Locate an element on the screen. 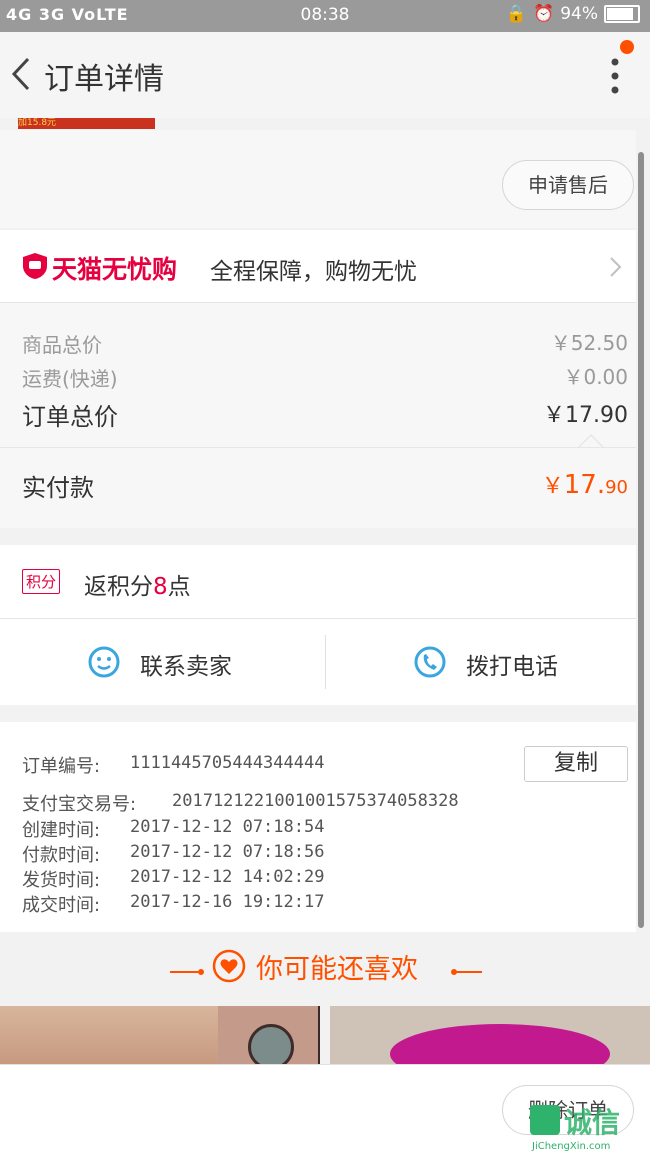  shipping-value: ￥0.00 is located at coordinates (595, 377).